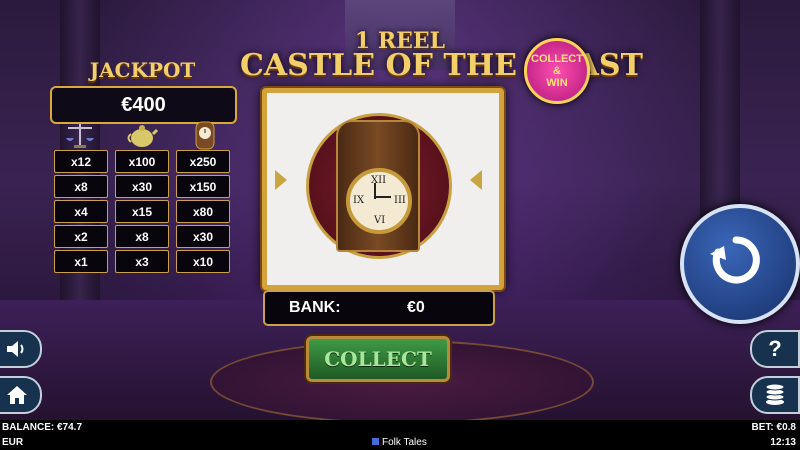  Describe the element at coordinates (13, 442) in the screenshot. I see `currency-code: EUR` at that location.